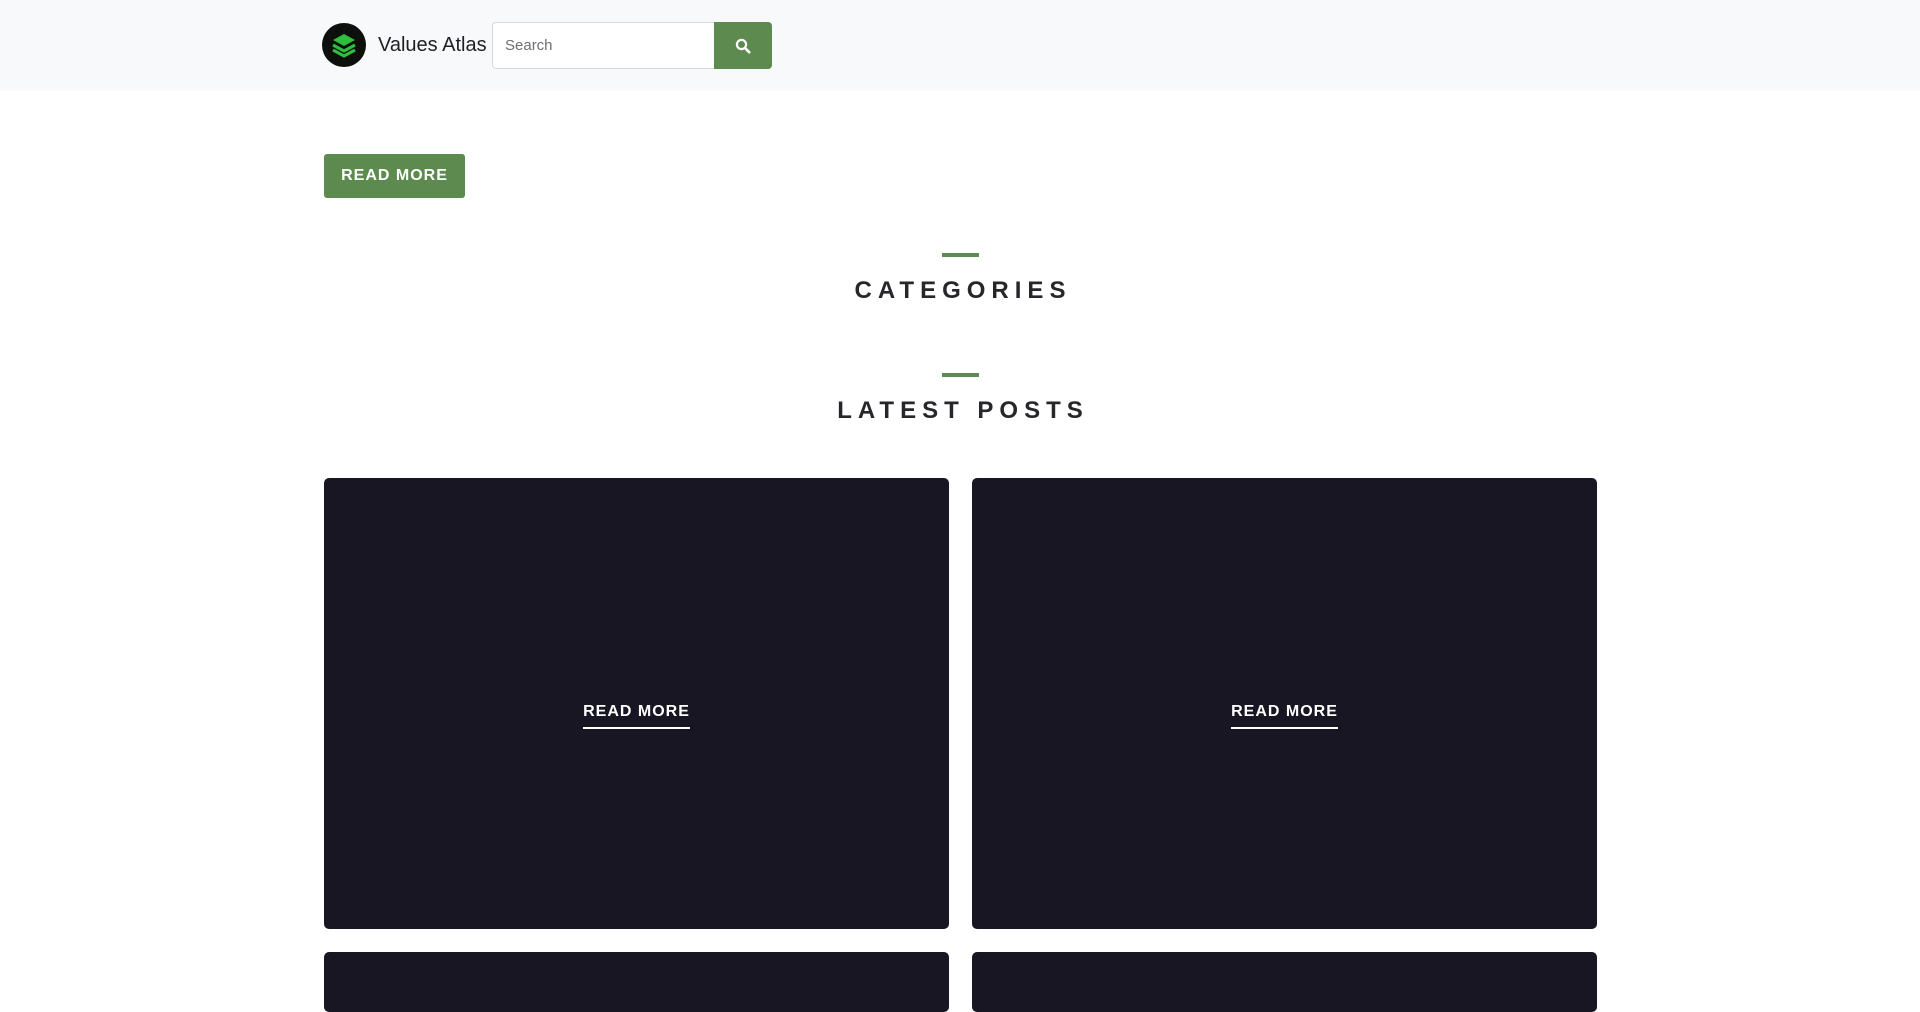 This screenshot has height=1012, width=1920. I want to click on site-header: Values Atlas, so click(960, 45).